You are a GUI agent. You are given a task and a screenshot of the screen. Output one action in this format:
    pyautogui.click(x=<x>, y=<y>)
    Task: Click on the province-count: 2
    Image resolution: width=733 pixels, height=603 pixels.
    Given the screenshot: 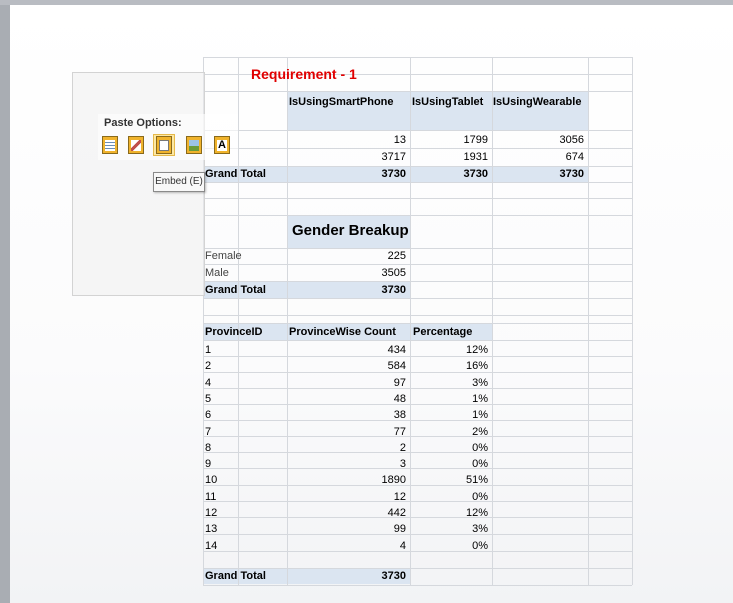 What is the action you would take?
    pyautogui.click(x=368, y=448)
    